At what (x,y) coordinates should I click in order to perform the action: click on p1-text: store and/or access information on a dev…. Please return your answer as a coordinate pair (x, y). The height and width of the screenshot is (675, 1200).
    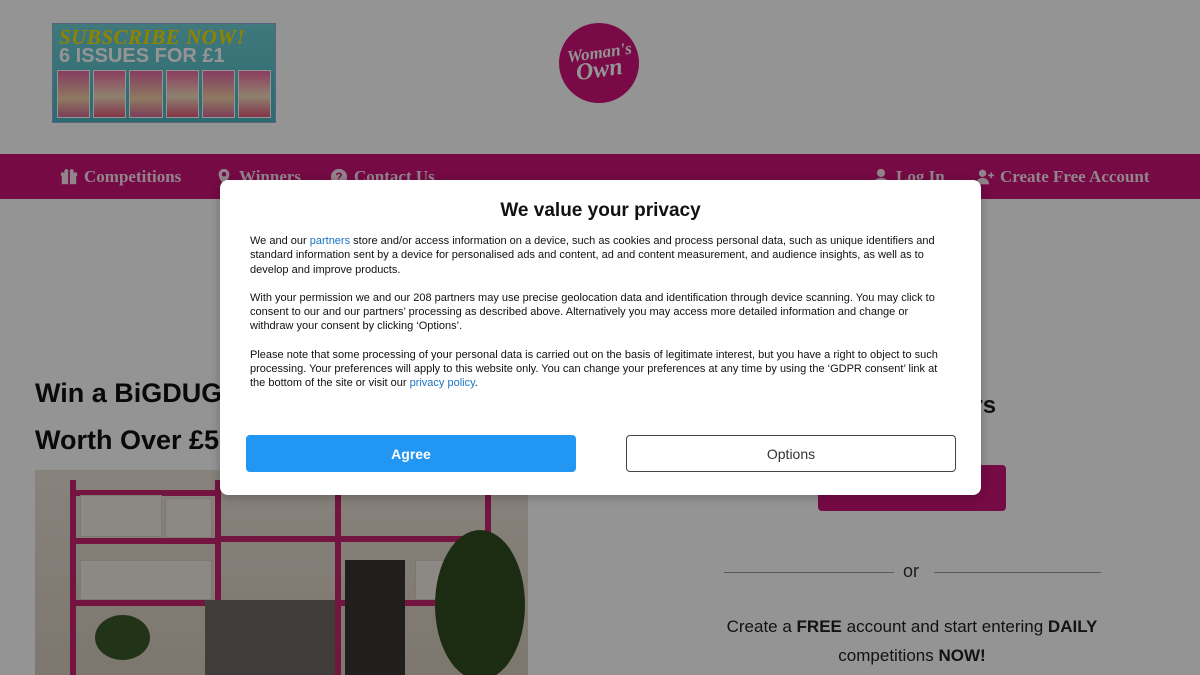
    Looking at the image, I should click on (592, 255).